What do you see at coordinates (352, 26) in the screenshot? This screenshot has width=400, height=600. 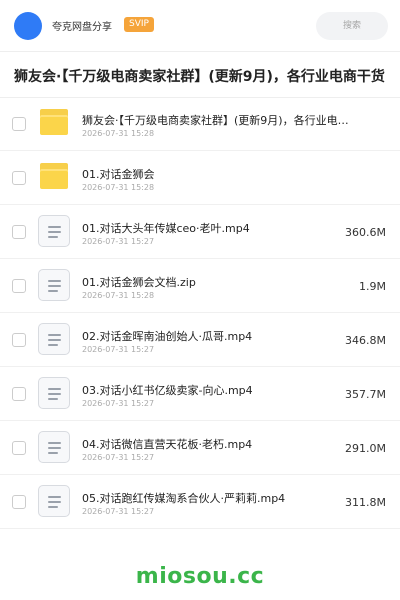 I see `search-button: 搜索` at bounding box center [352, 26].